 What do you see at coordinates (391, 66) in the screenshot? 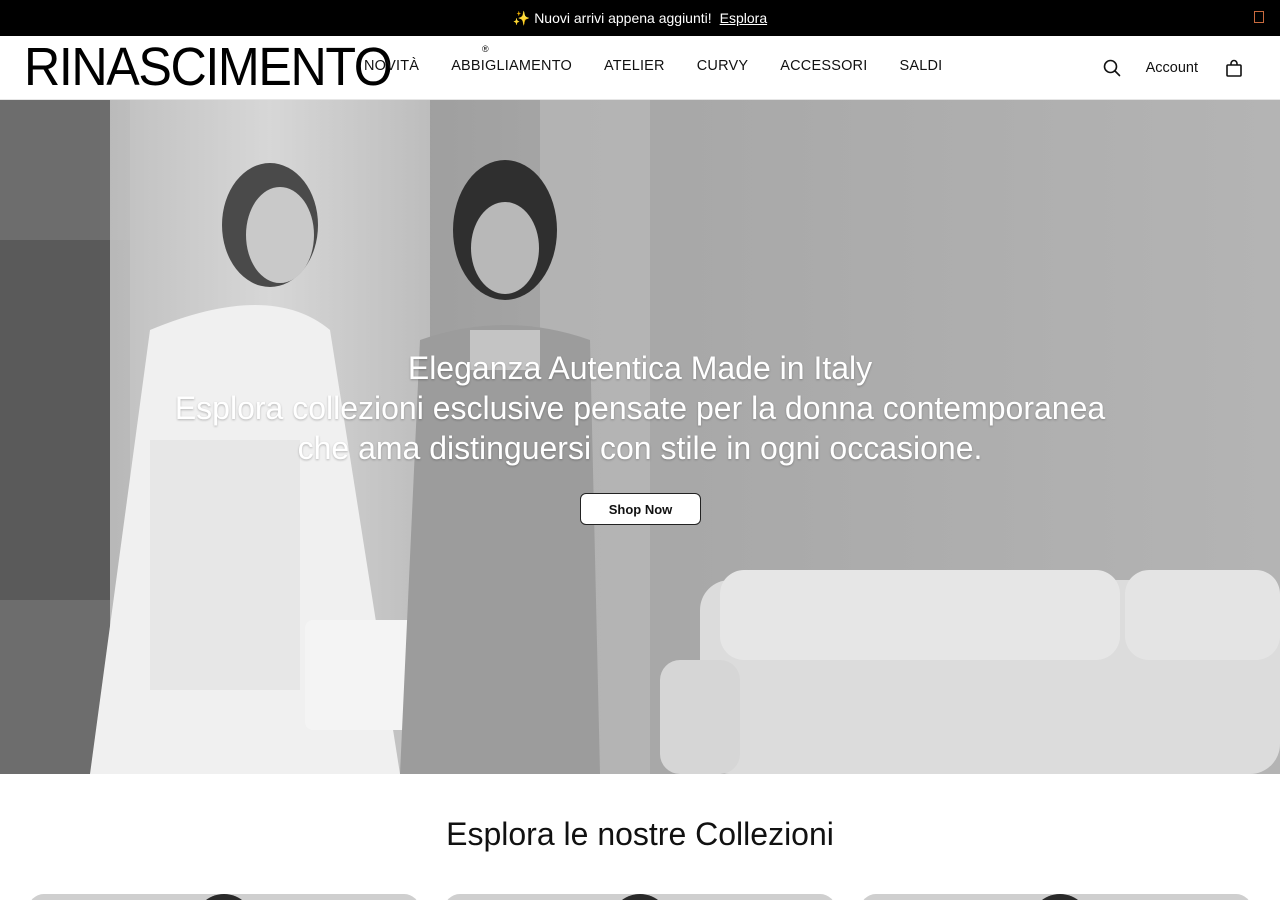
I see `nav-item-novita: NOVITÀ` at bounding box center [391, 66].